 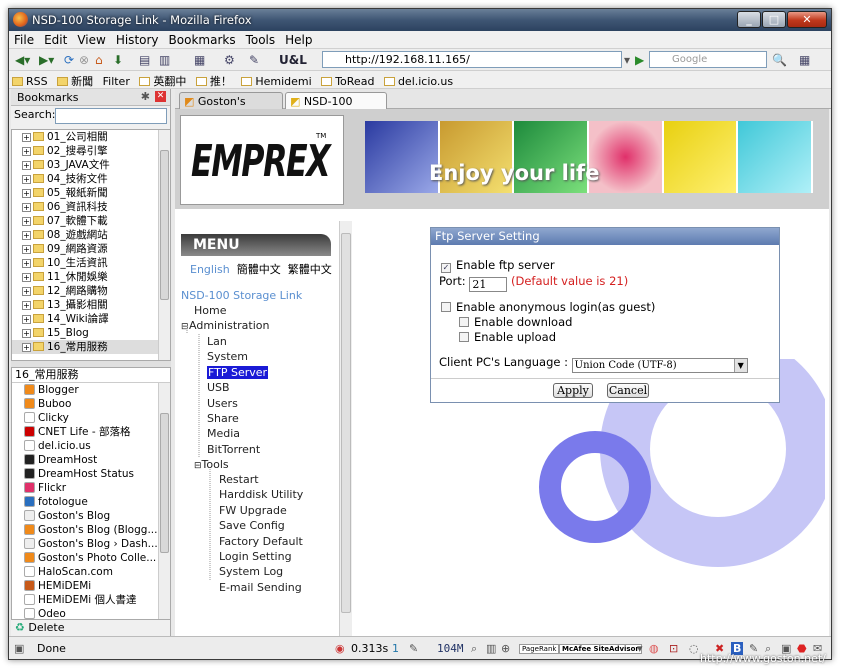 What do you see at coordinates (491, 648) in the screenshot?
I see `clipboard-icon: ▥` at bounding box center [491, 648].